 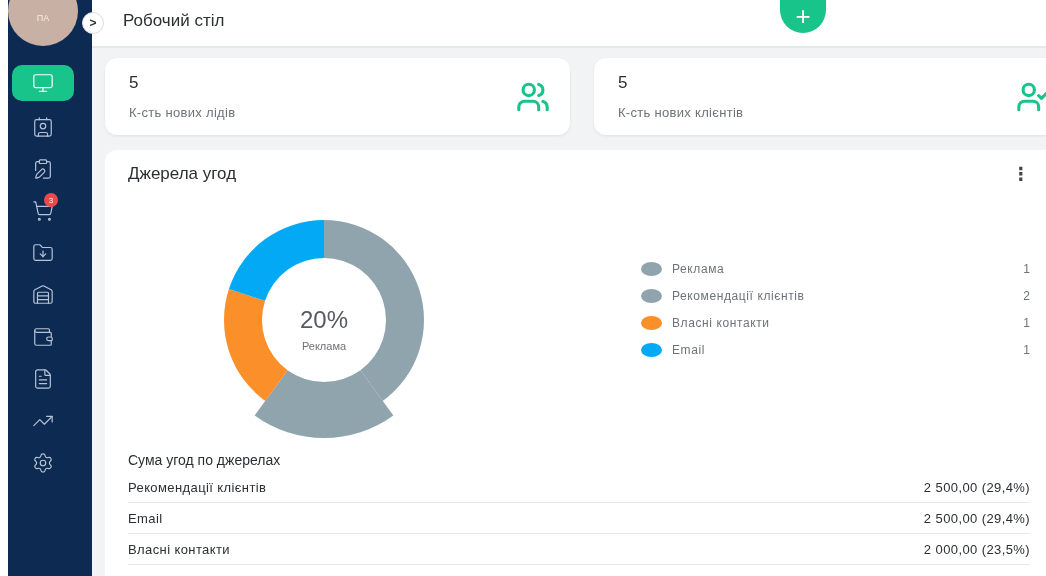 I want to click on warehouse-icon, so click(x=43, y=295).